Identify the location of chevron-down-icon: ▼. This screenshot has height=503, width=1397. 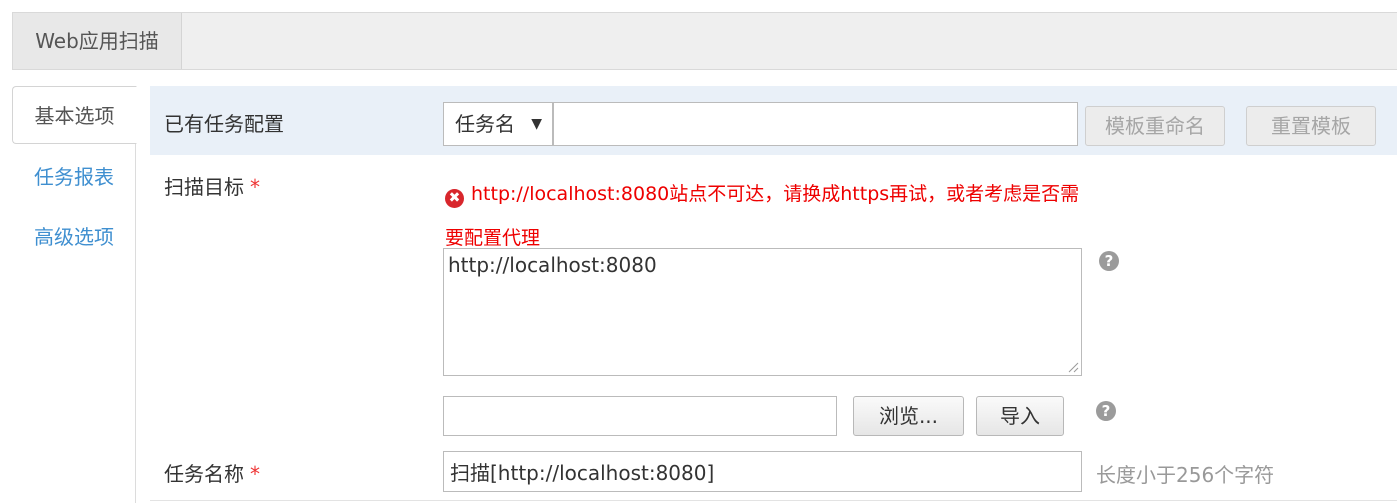
(536, 124).